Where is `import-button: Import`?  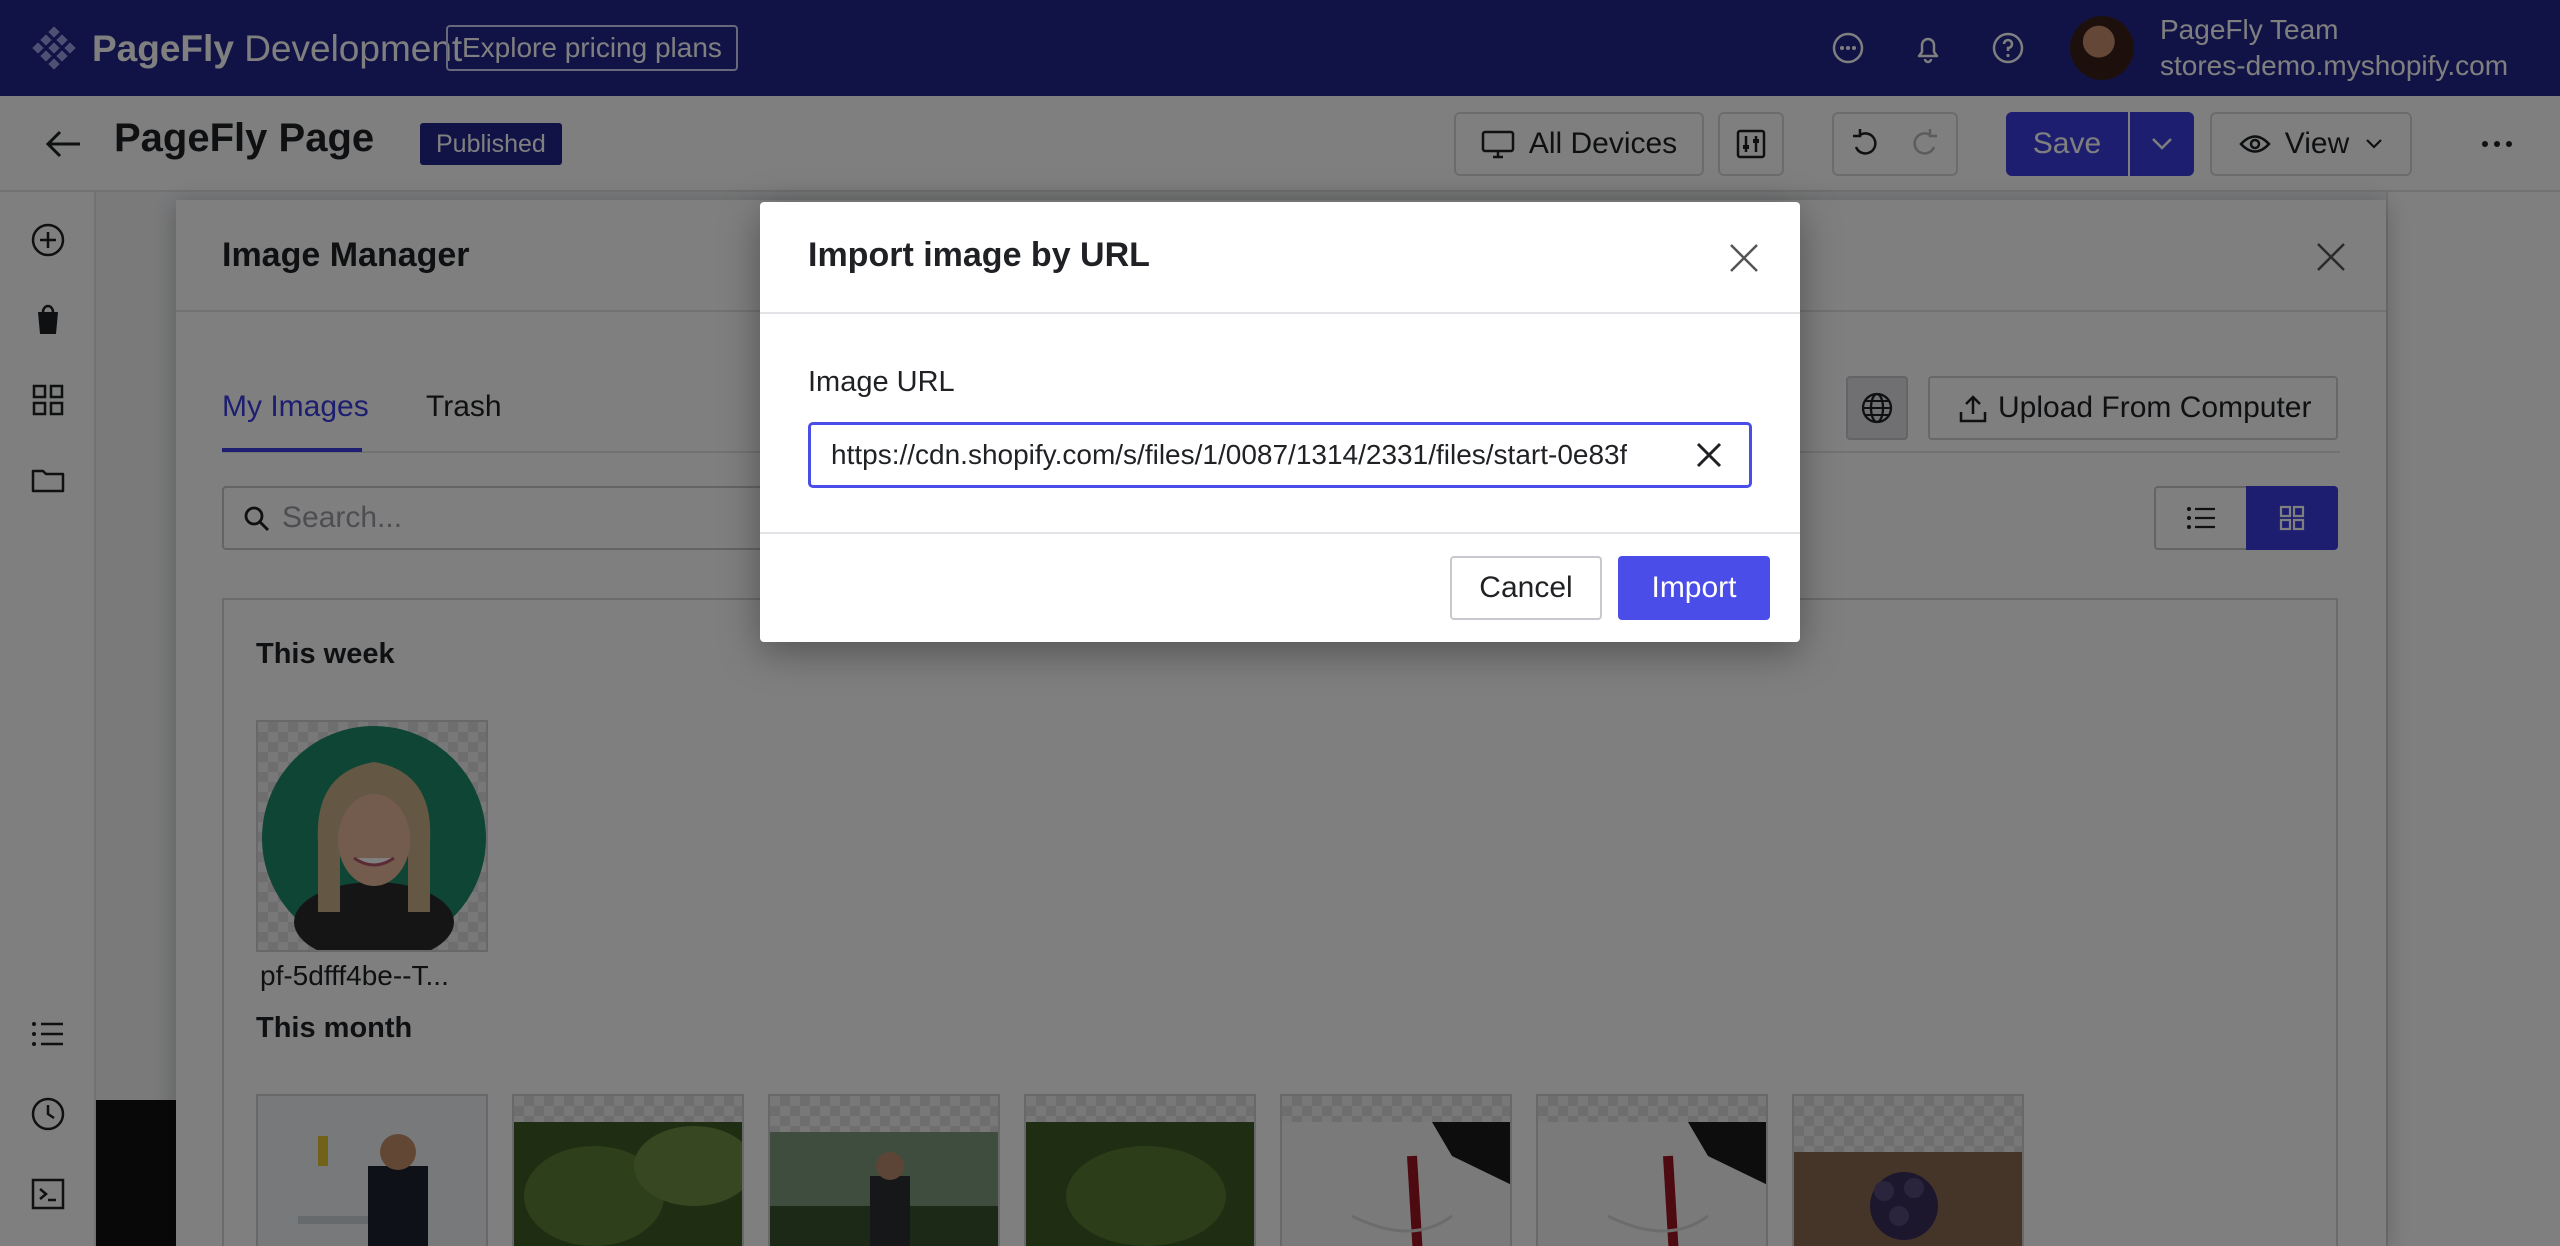 import-button: Import is located at coordinates (1694, 588).